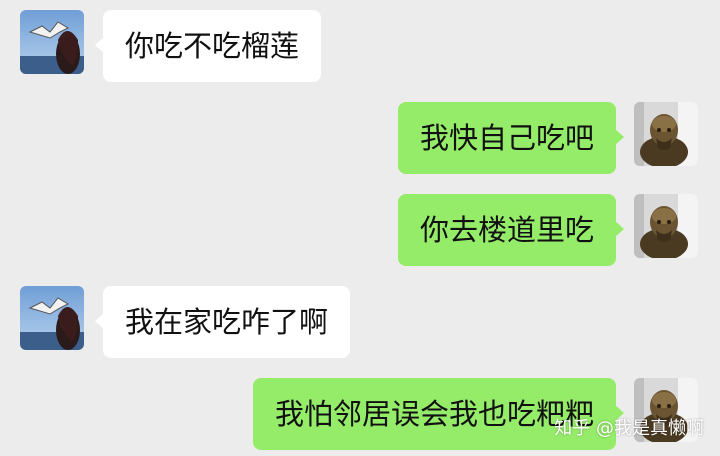  I want to click on received-message-bubble: 我在家吃咋了啊, so click(223, 322).